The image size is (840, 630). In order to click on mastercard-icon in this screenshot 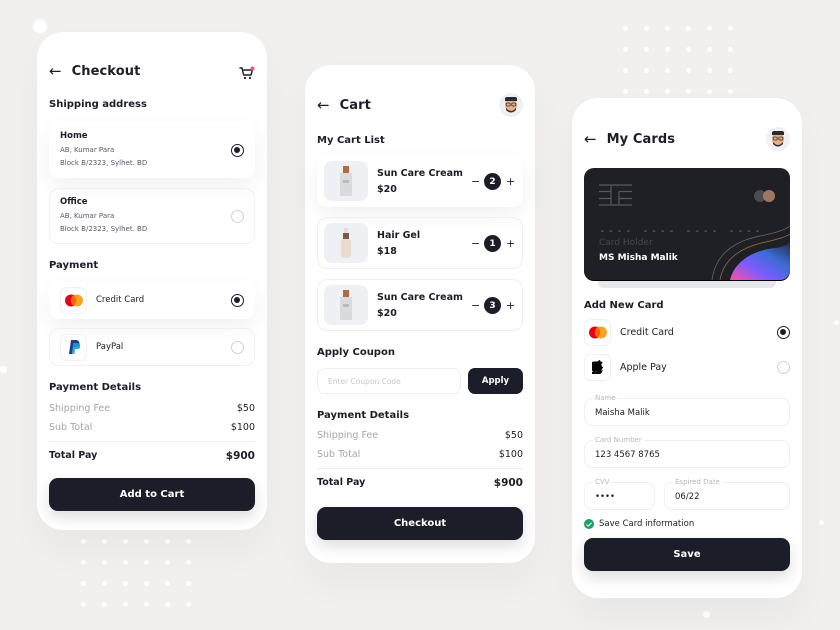, I will do `click(765, 196)`.